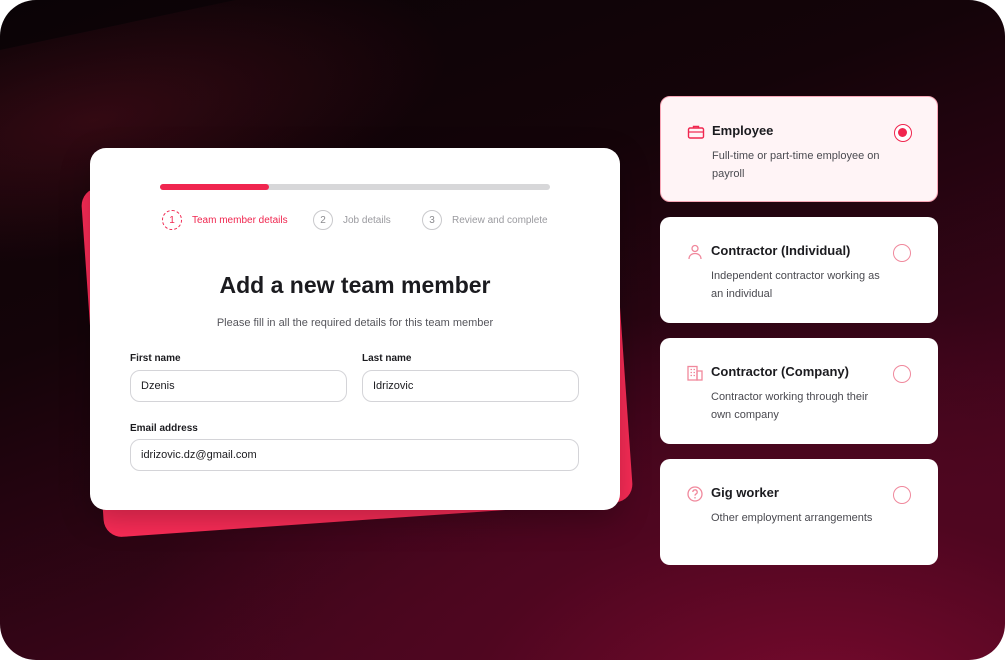 The image size is (1005, 660). What do you see at coordinates (780, 371) in the screenshot?
I see `option-title: Contractor (Company)` at bounding box center [780, 371].